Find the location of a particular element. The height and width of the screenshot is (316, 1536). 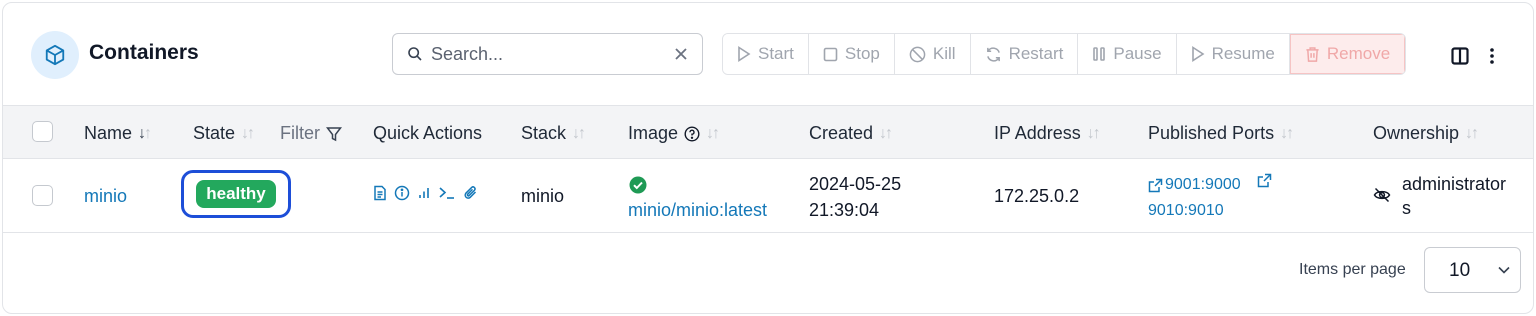

state-badge-focus: healthy is located at coordinates (236, 194).